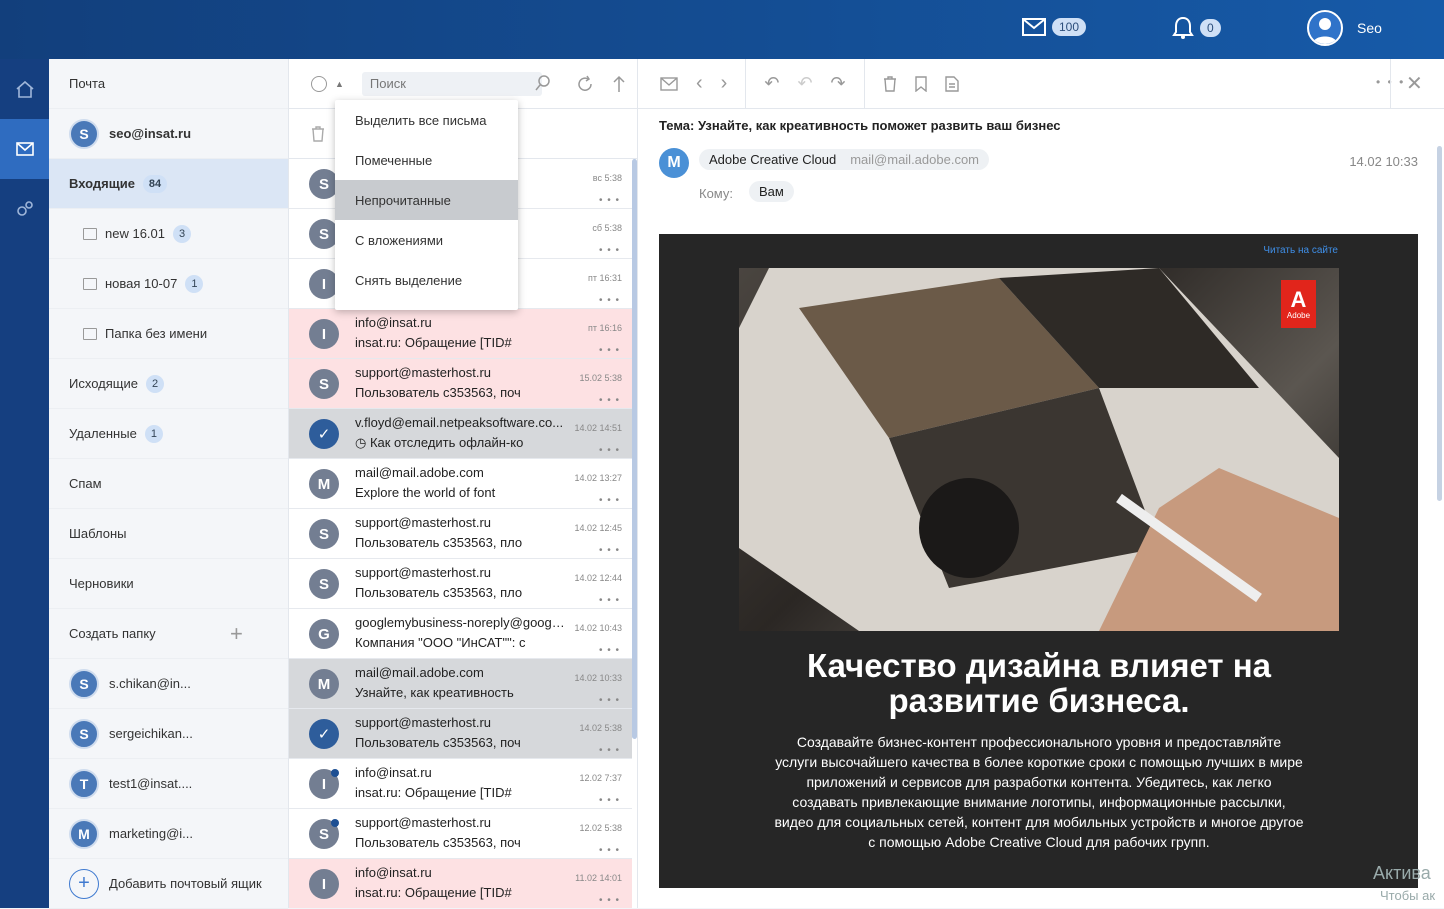 The image size is (1444, 909). What do you see at coordinates (598, 478) in the screenshot?
I see `message-date: 14.02 13:27` at bounding box center [598, 478].